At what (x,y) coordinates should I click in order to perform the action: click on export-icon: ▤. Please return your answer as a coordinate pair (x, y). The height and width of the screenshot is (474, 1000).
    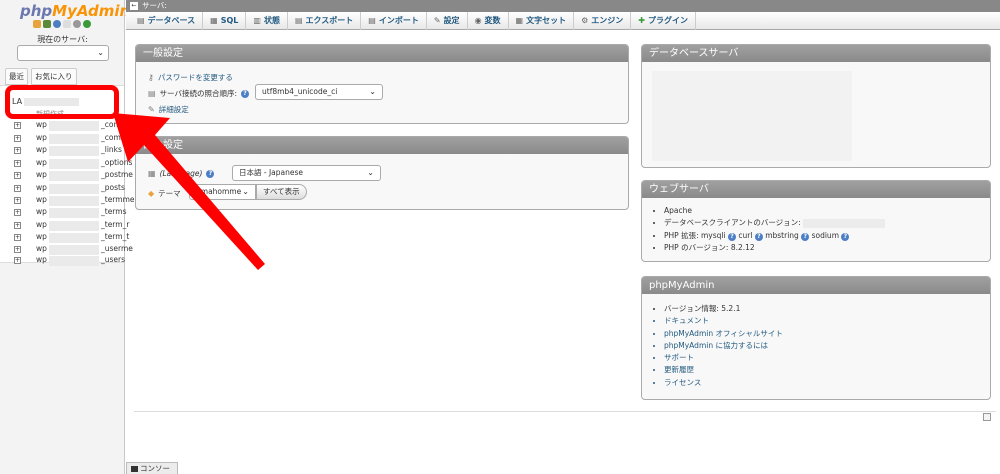
    Looking at the image, I should click on (298, 20).